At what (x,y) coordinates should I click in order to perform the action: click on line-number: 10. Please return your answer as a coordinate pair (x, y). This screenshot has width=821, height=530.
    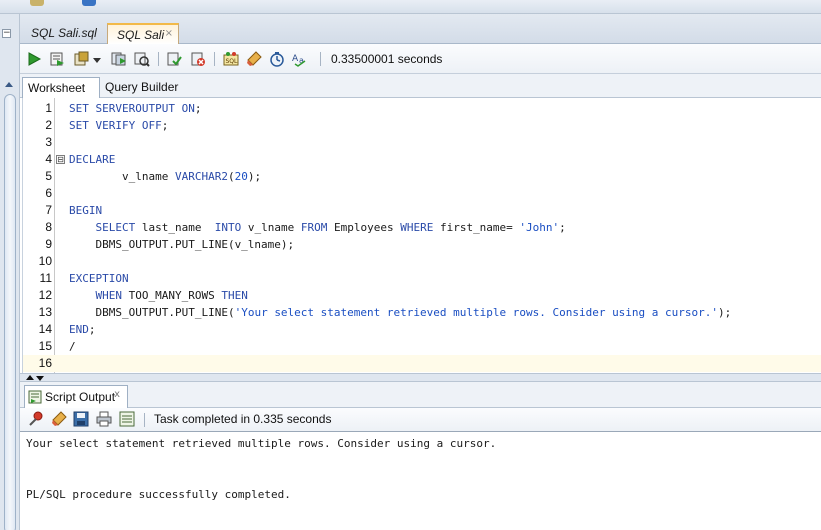
    Looking at the image, I should click on (45, 261).